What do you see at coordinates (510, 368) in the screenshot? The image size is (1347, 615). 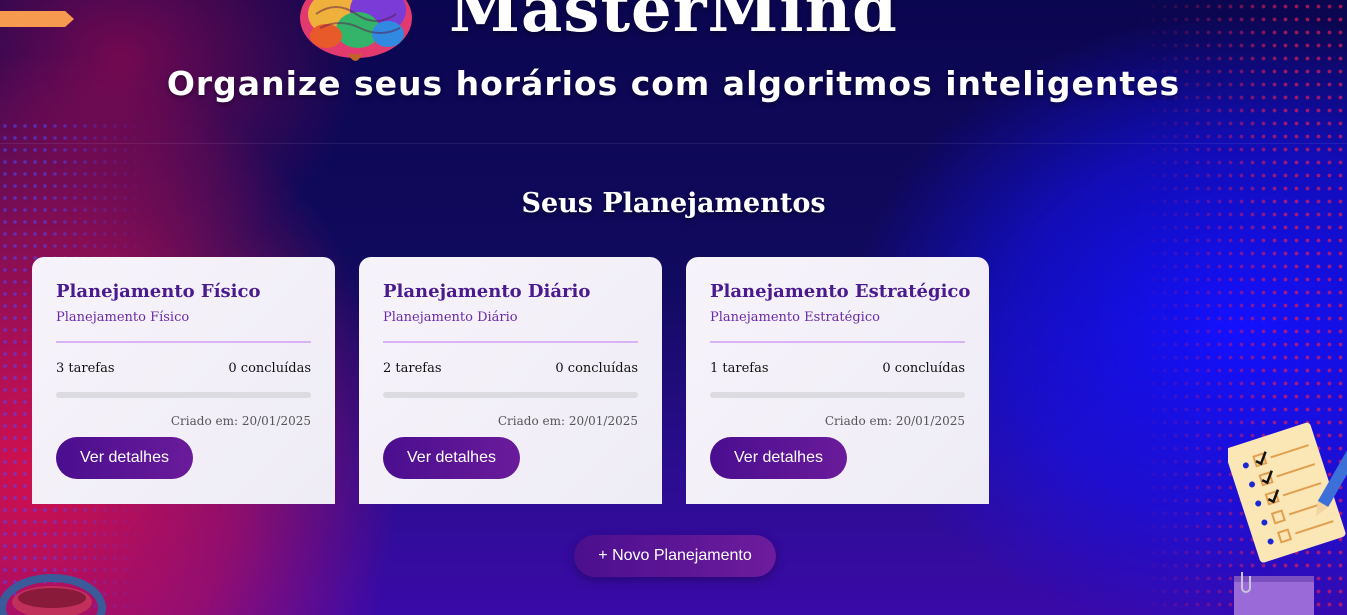 I see `plan-card-stats: 2 tarefas 0 concluídas` at bounding box center [510, 368].